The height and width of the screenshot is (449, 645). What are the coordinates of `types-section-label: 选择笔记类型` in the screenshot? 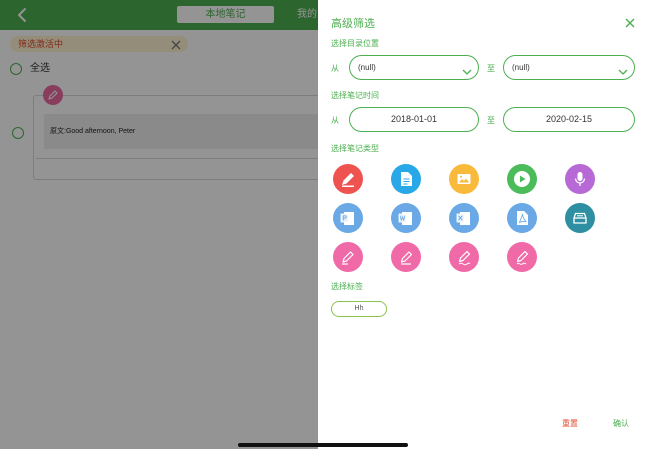 It's located at (355, 148).